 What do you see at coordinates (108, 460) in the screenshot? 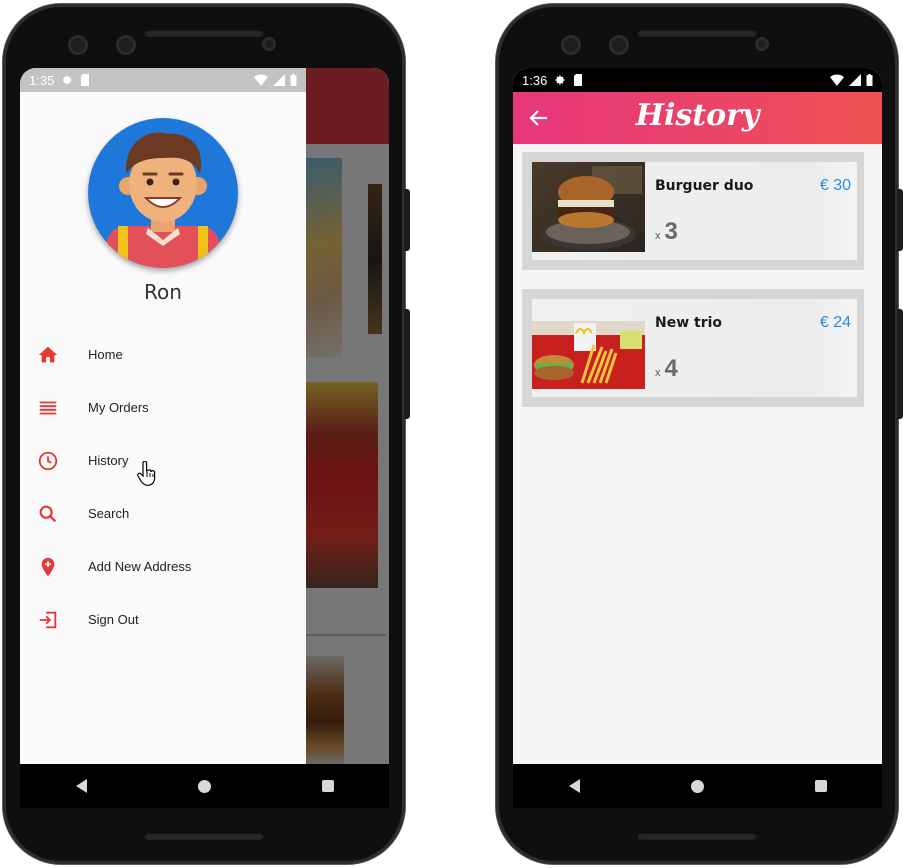
I see `menu-item-label: History` at bounding box center [108, 460].